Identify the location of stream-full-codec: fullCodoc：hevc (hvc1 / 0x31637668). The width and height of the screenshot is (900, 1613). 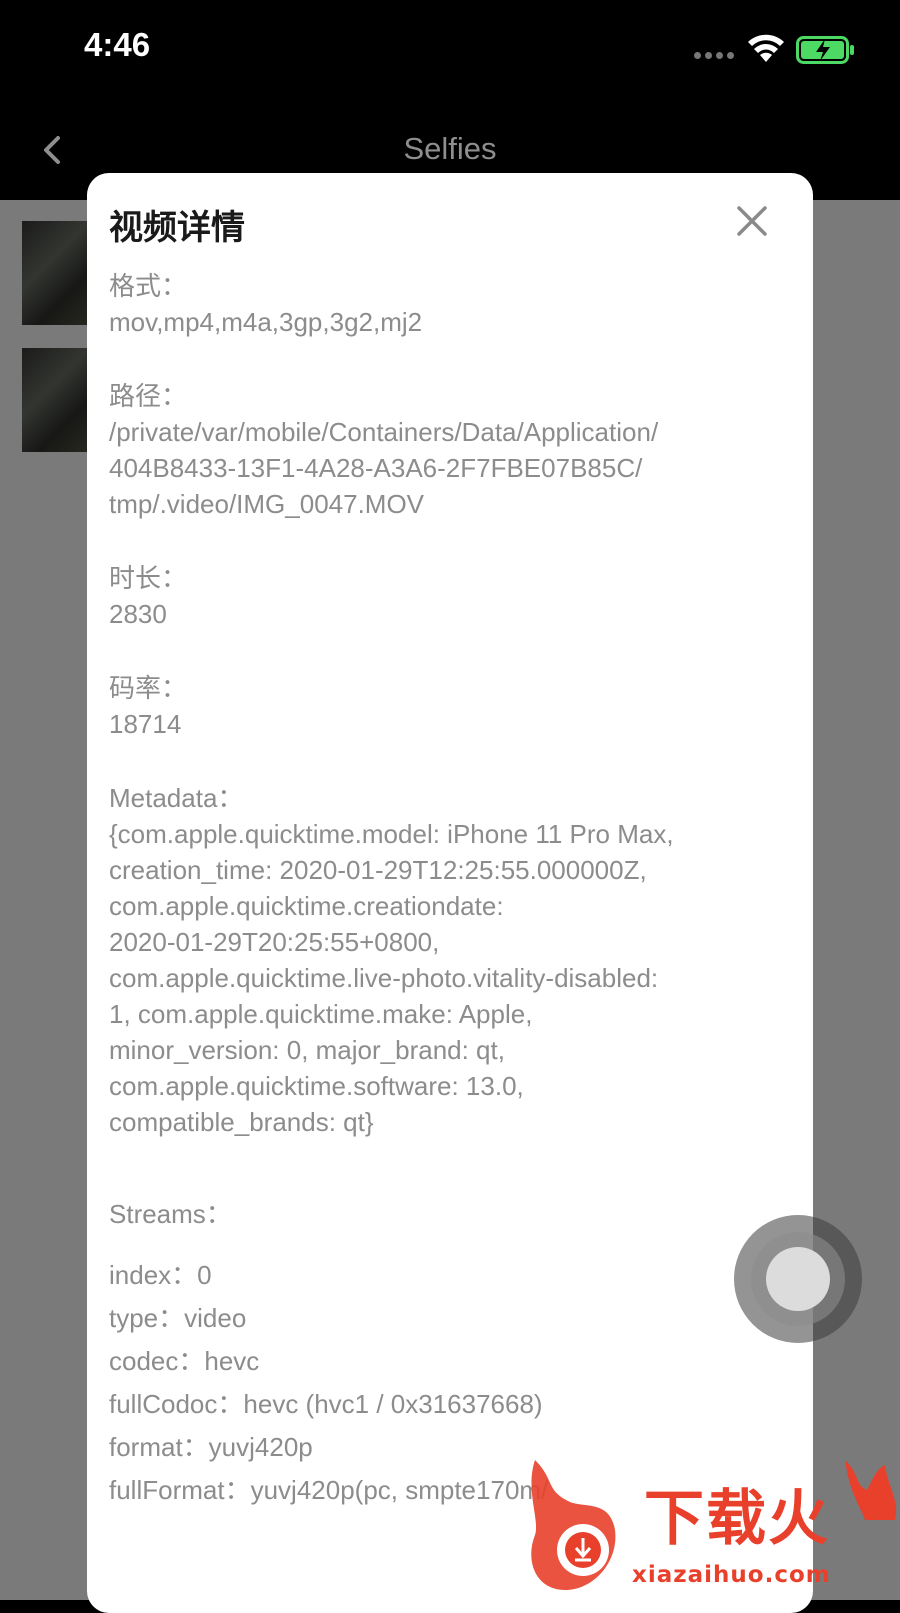
(326, 1404).